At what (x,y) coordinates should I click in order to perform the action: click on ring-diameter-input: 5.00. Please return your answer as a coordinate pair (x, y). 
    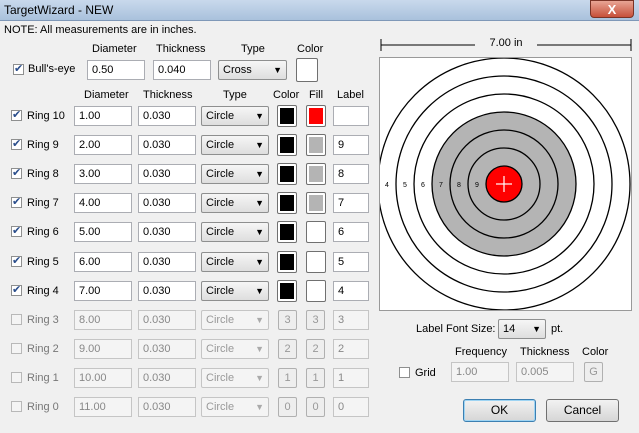
    Looking at the image, I should click on (103, 232).